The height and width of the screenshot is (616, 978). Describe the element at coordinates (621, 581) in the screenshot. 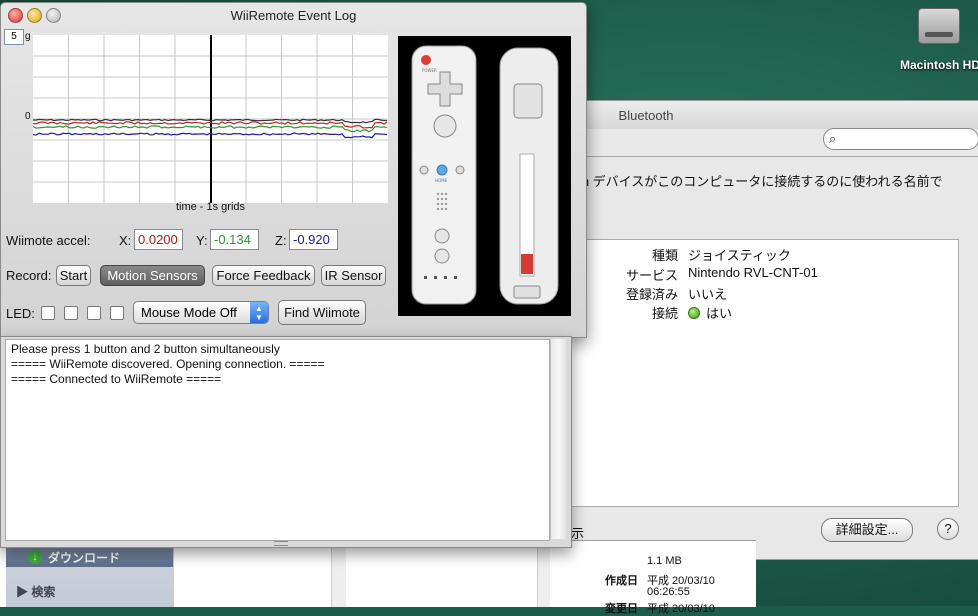

I see `created-label: 作成日` at that location.